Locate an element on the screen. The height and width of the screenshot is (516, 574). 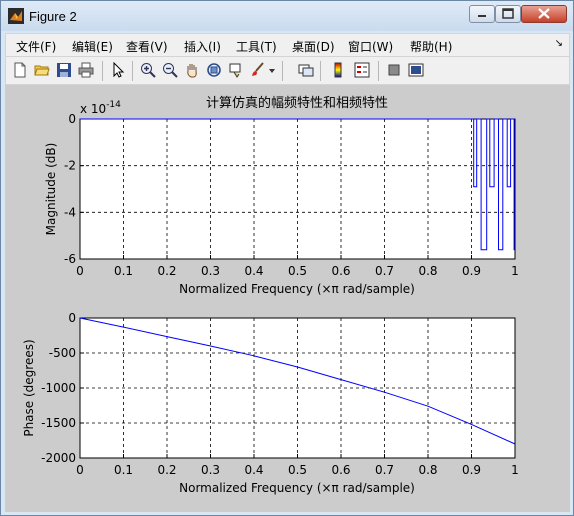
y-axis-label: Phase (degrees) is located at coordinates (29, 387).